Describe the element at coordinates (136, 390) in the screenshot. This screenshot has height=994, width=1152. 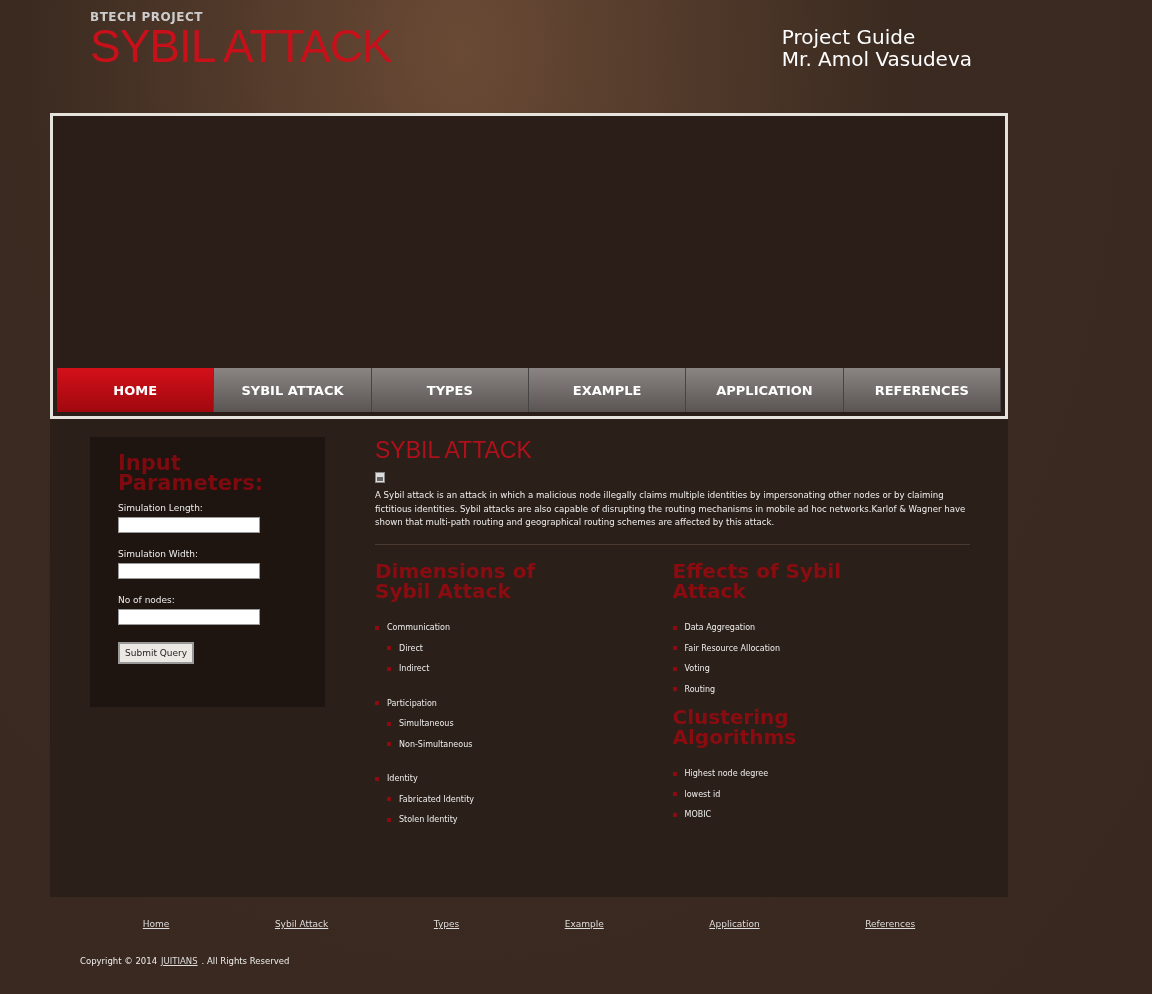
I see `nav-tab: HOME` at that location.